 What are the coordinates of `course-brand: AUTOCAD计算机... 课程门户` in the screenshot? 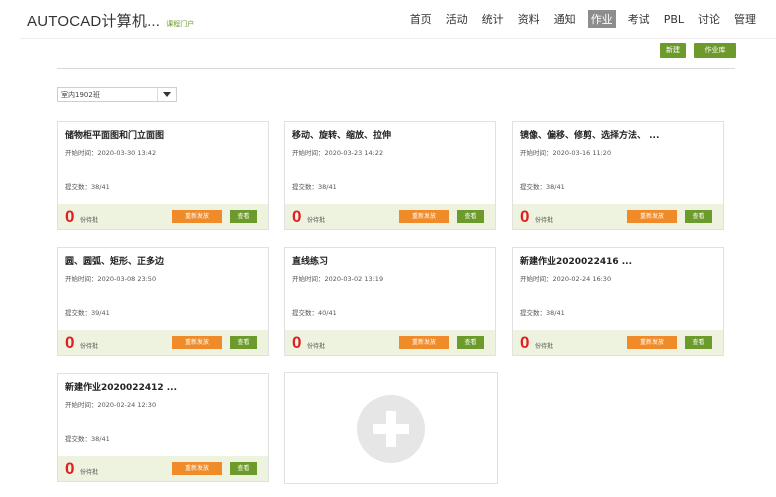 It's located at (110, 20).